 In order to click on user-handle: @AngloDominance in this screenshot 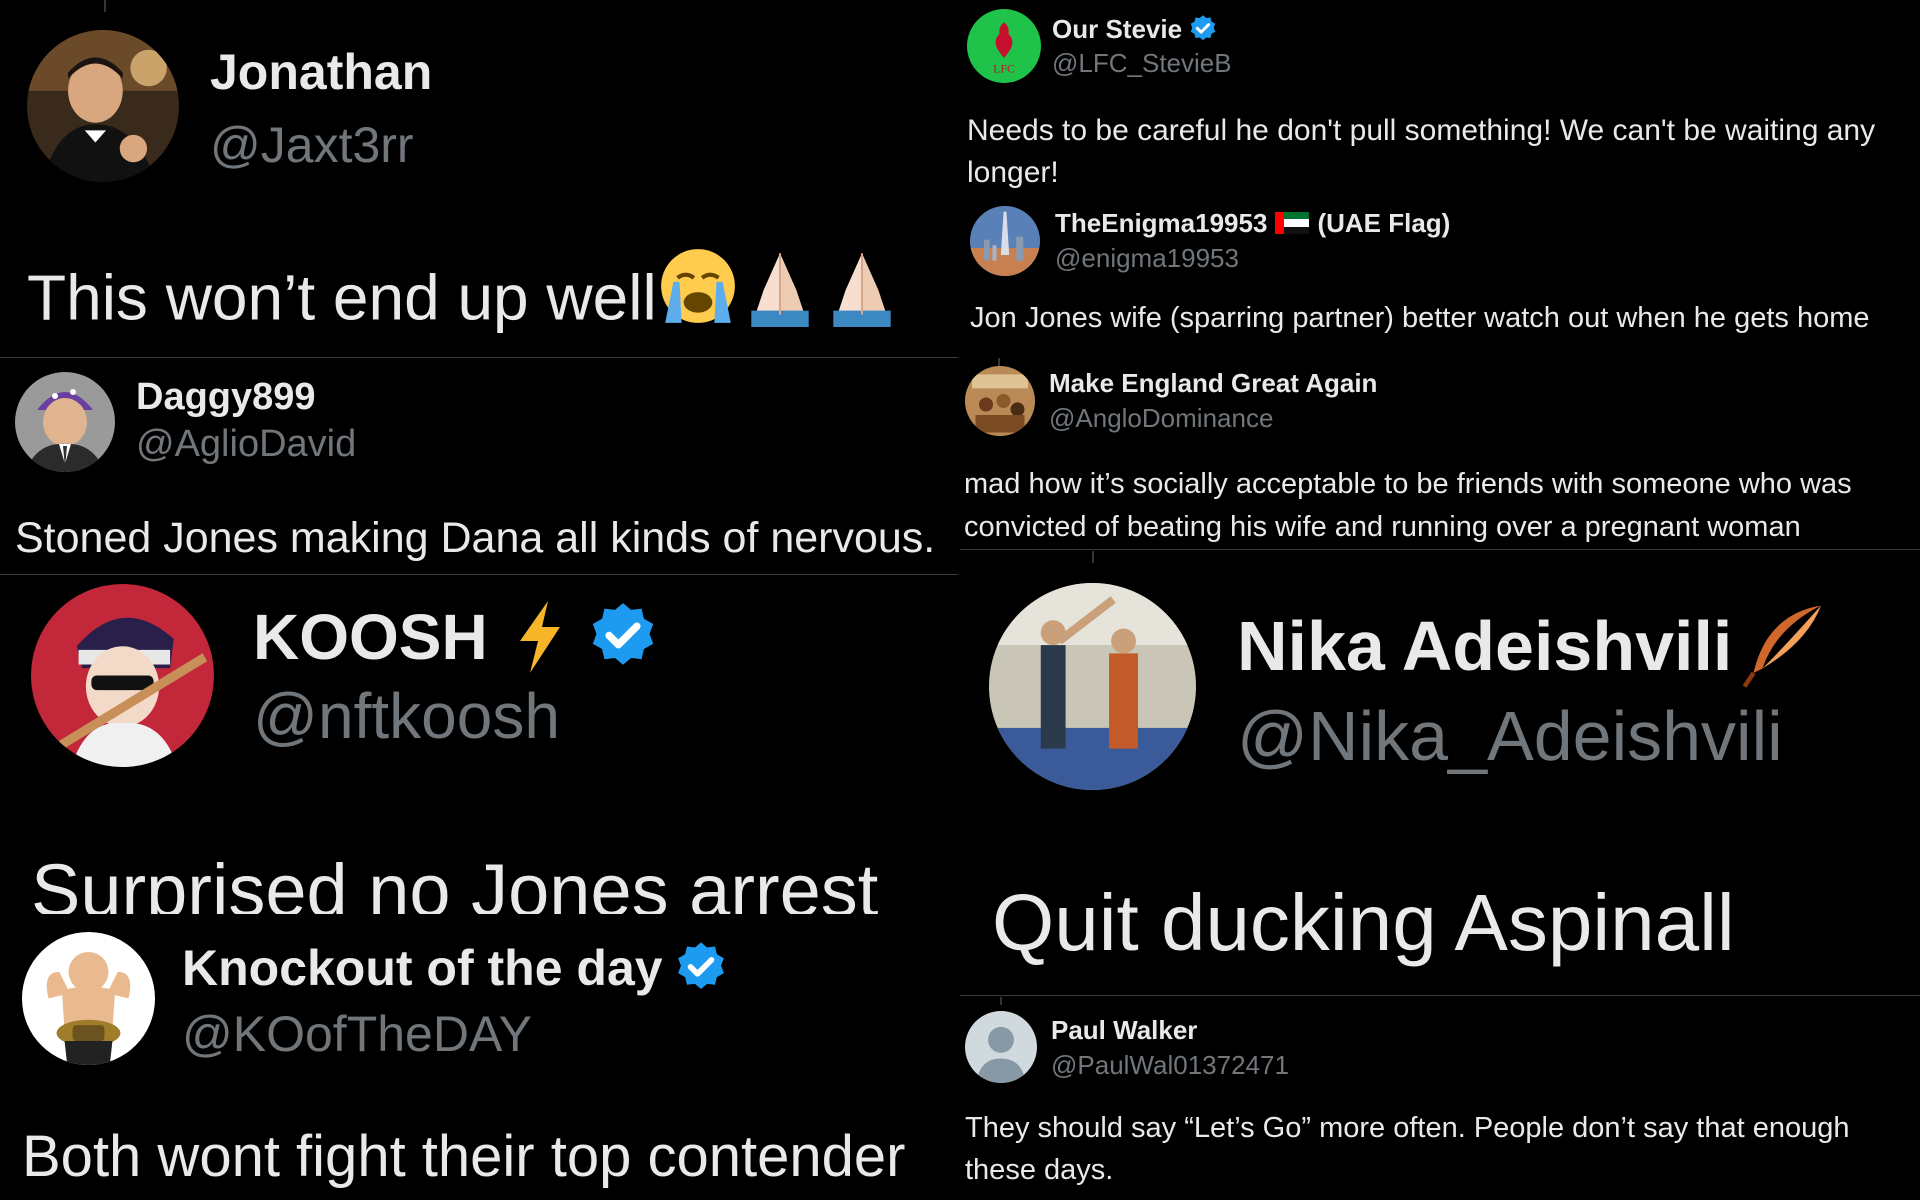, I will do `click(1161, 418)`.